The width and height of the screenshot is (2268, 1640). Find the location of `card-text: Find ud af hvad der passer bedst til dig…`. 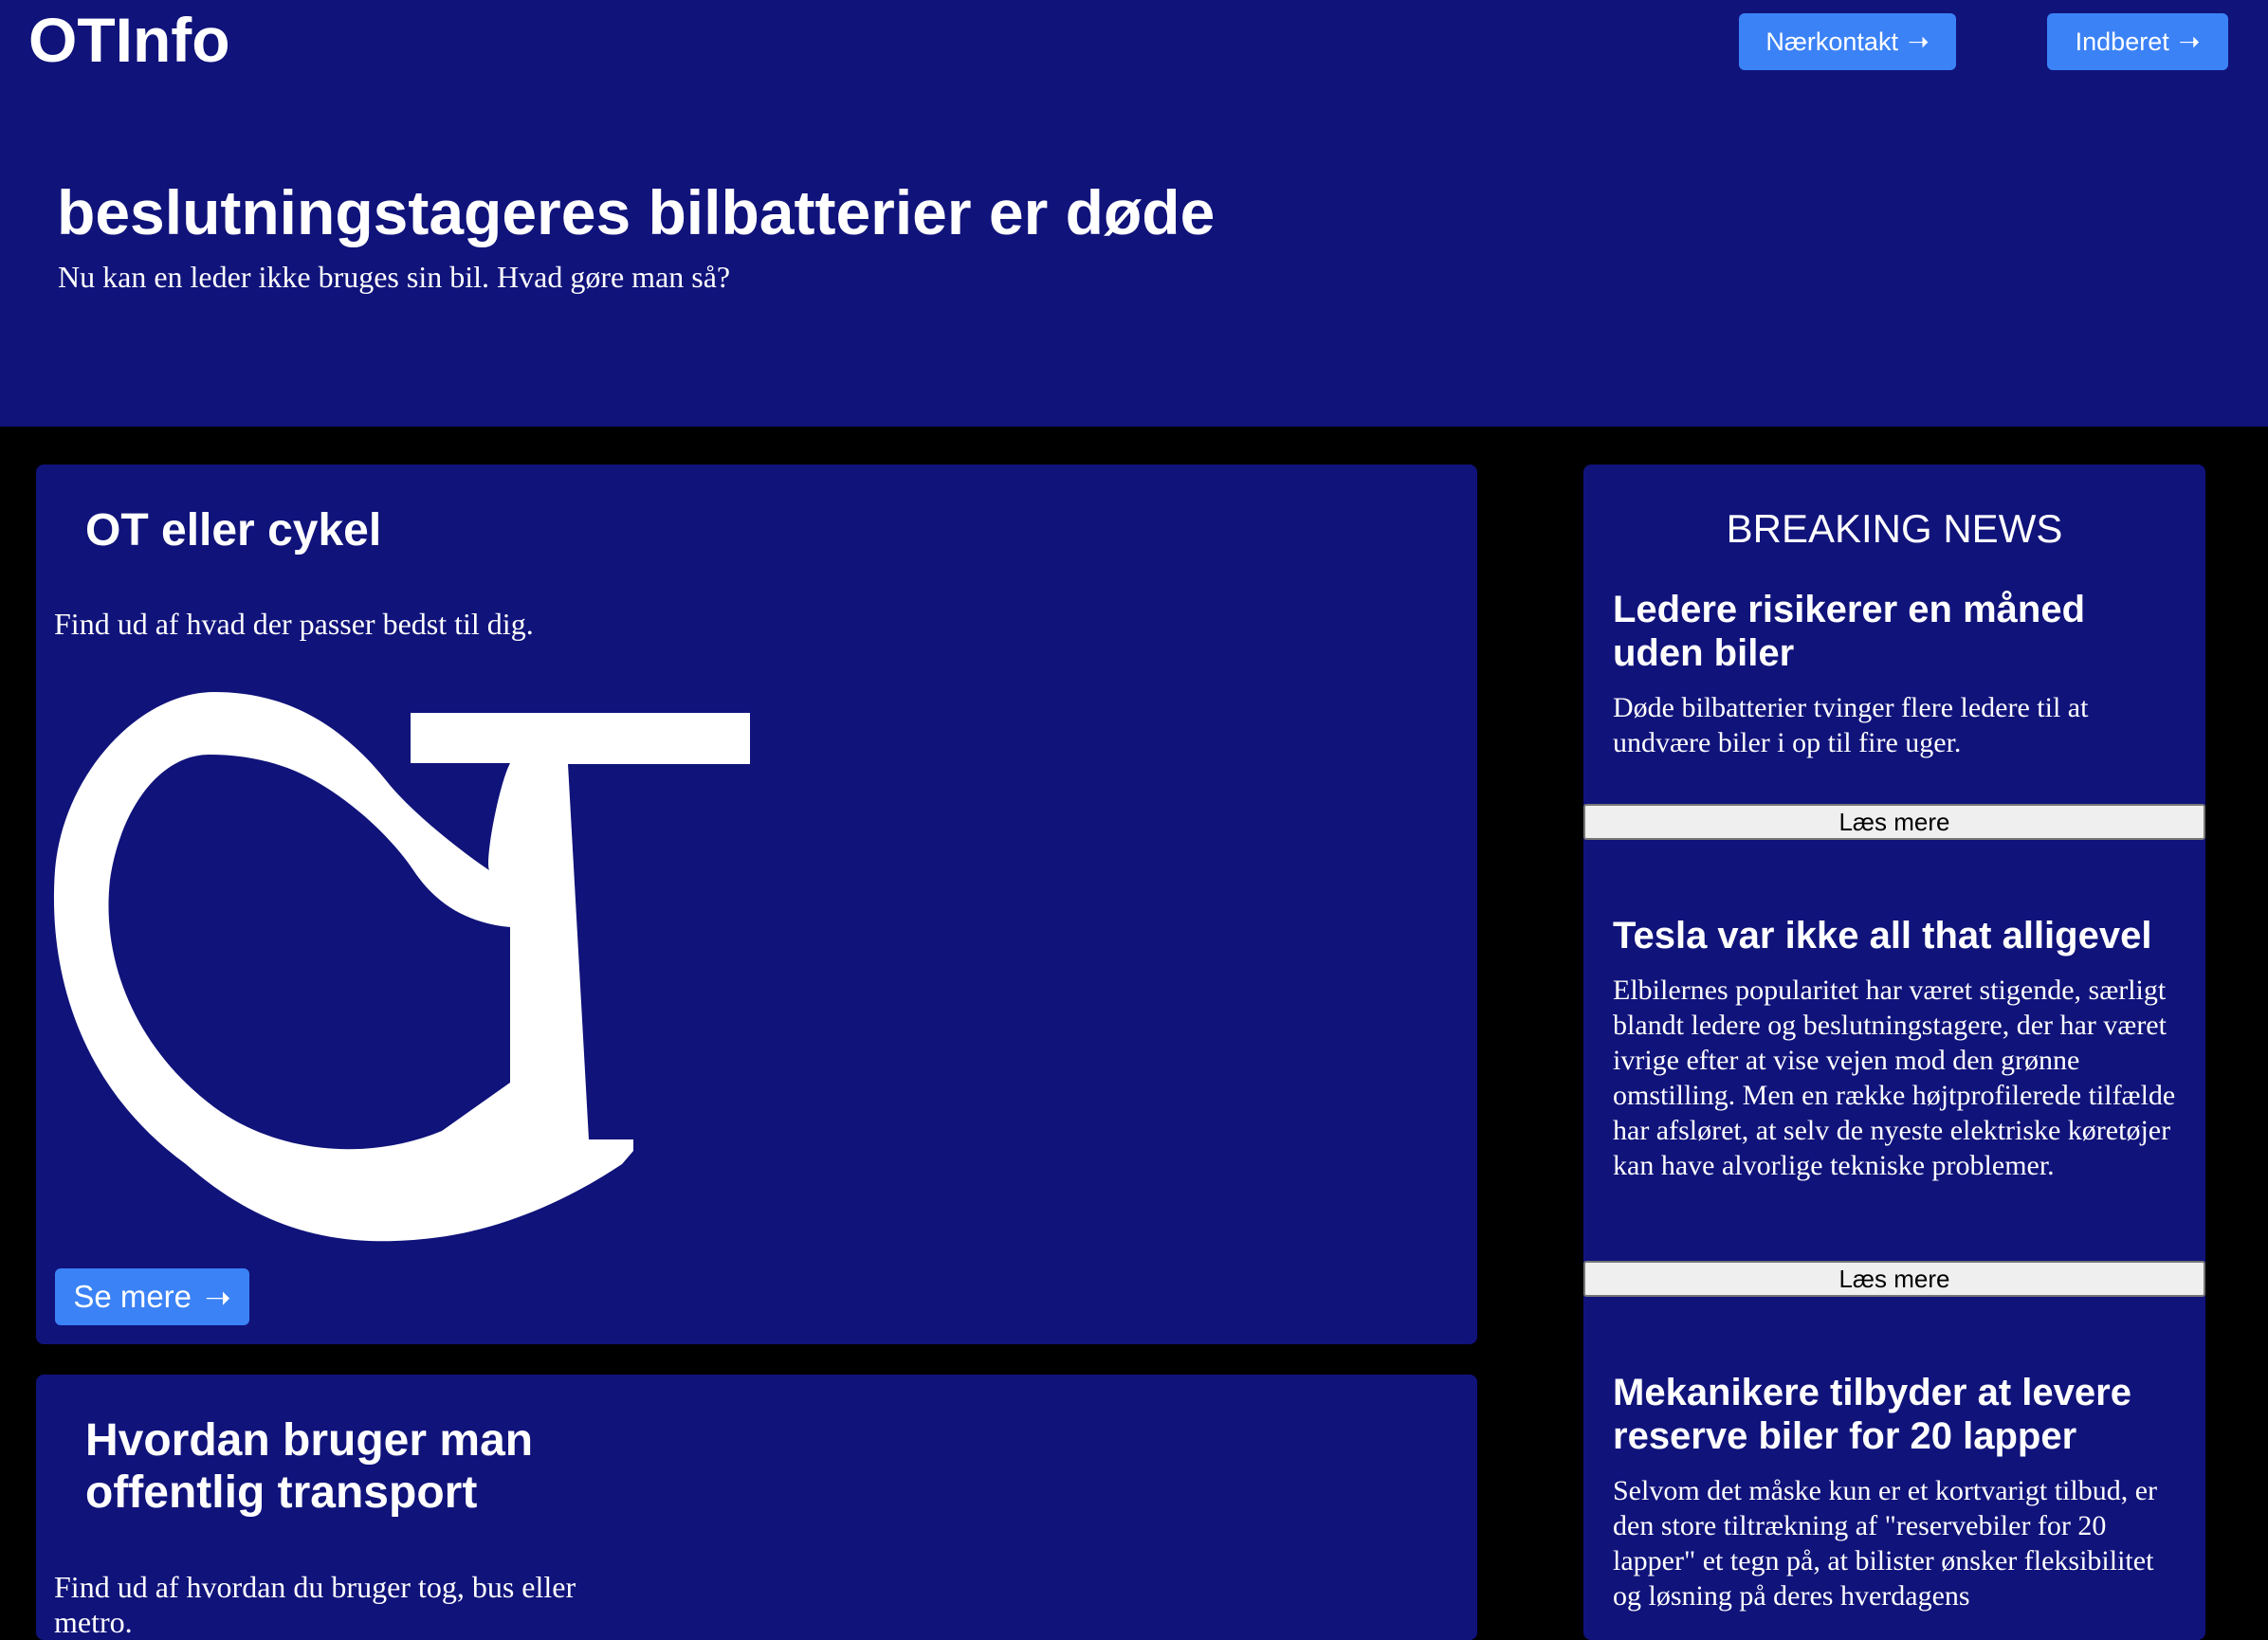

card-text: Find ud af hvad der passer bedst til dig… is located at coordinates (294, 624).